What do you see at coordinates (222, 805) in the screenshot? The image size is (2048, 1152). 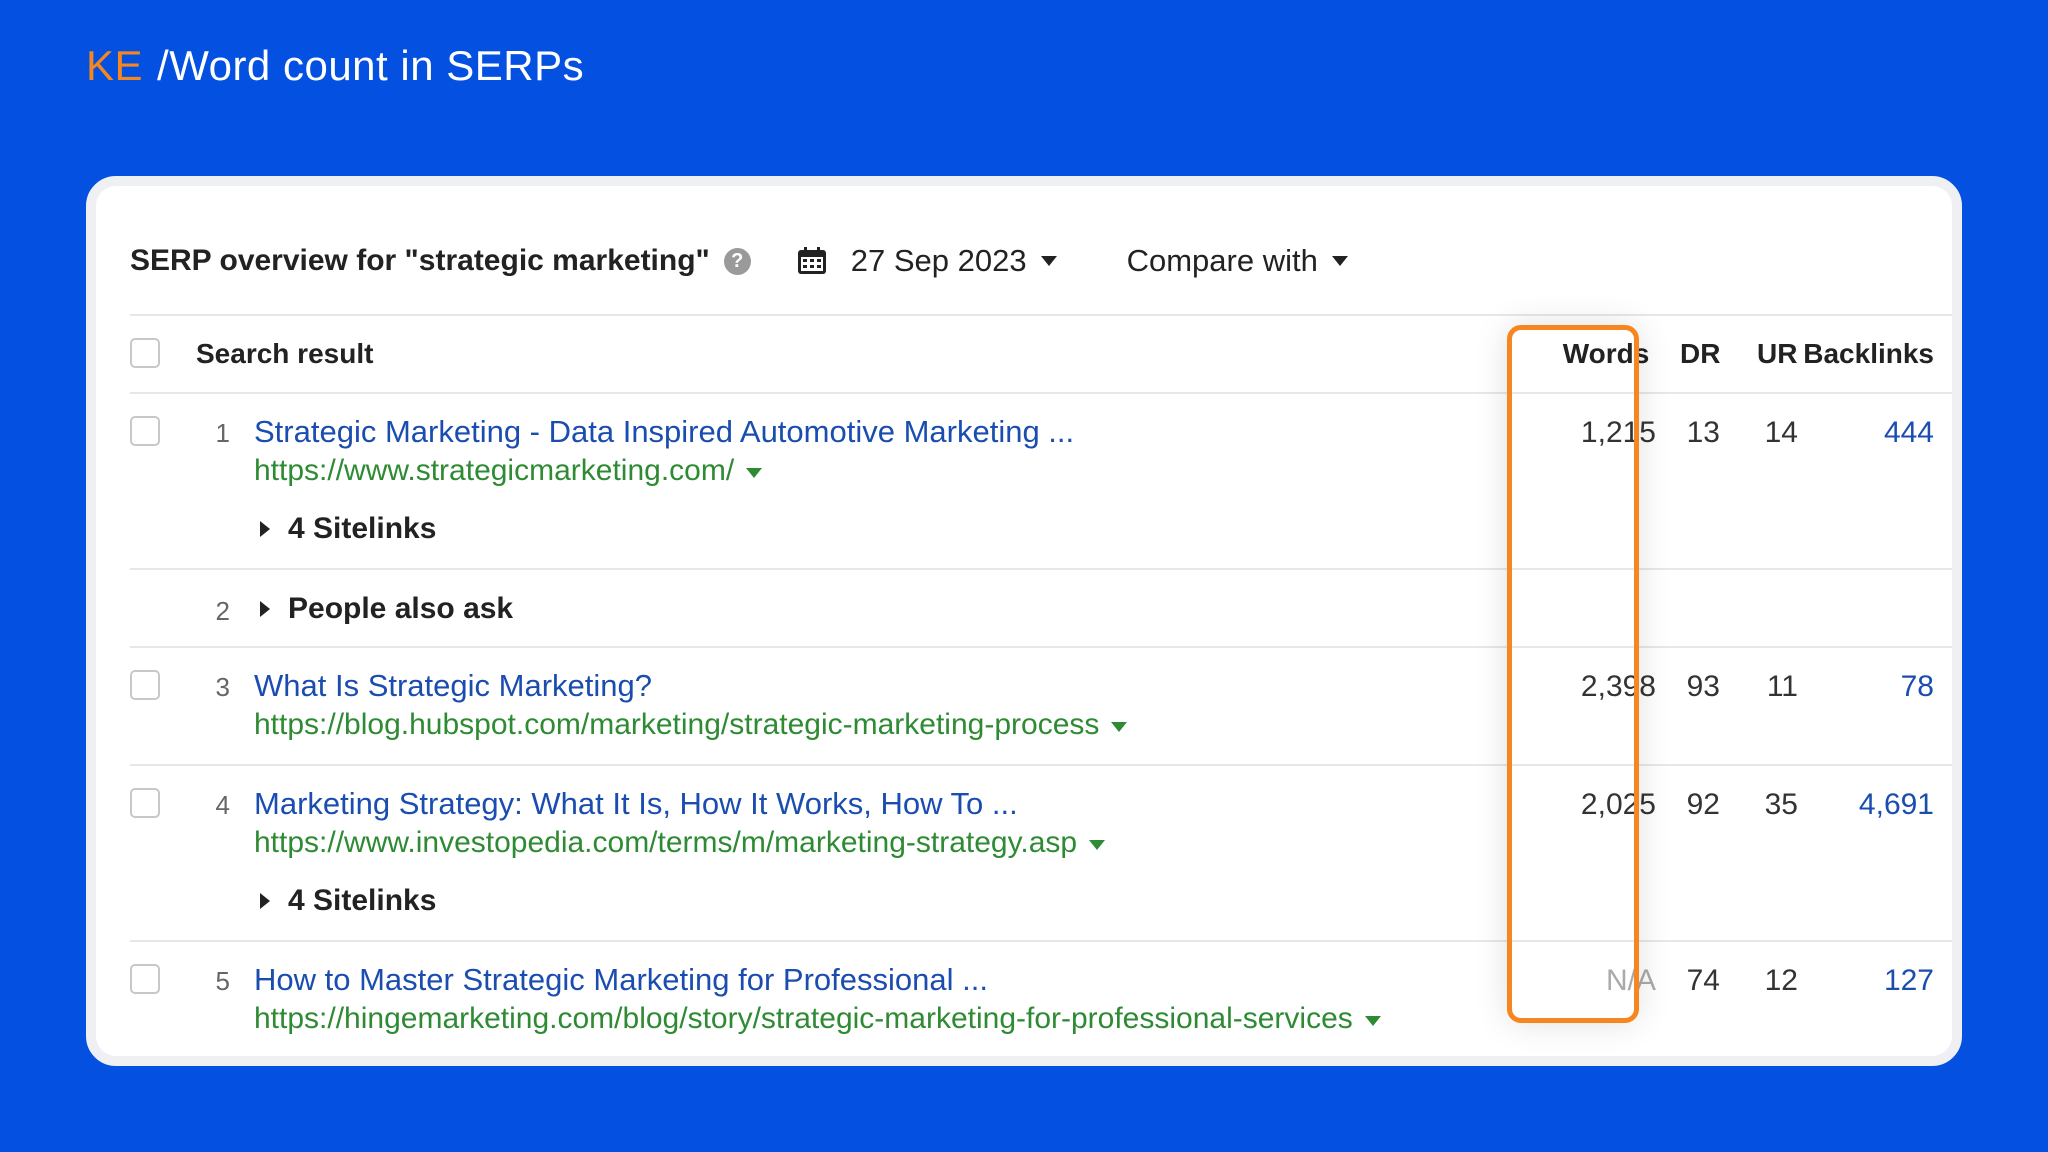 I see `row-rank: 4` at bounding box center [222, 805].